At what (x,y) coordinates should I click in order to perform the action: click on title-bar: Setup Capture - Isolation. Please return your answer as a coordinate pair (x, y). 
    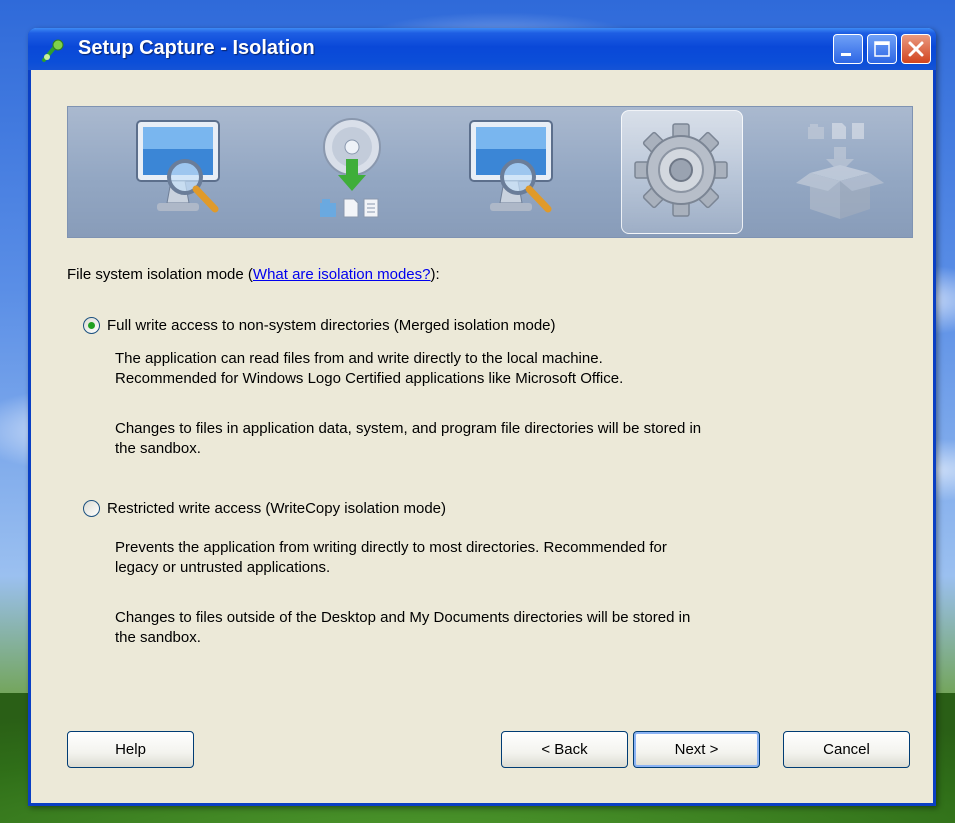
    Looking at the image, I should click on (482, 49).